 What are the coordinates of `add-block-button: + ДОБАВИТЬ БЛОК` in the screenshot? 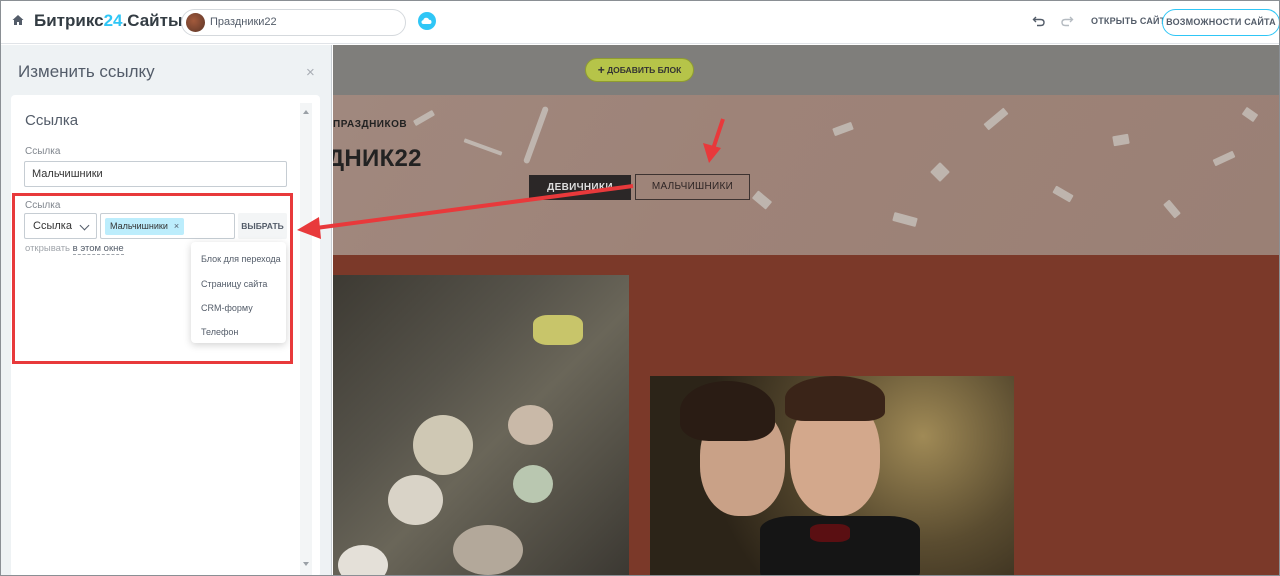 It's located at (639, 70).